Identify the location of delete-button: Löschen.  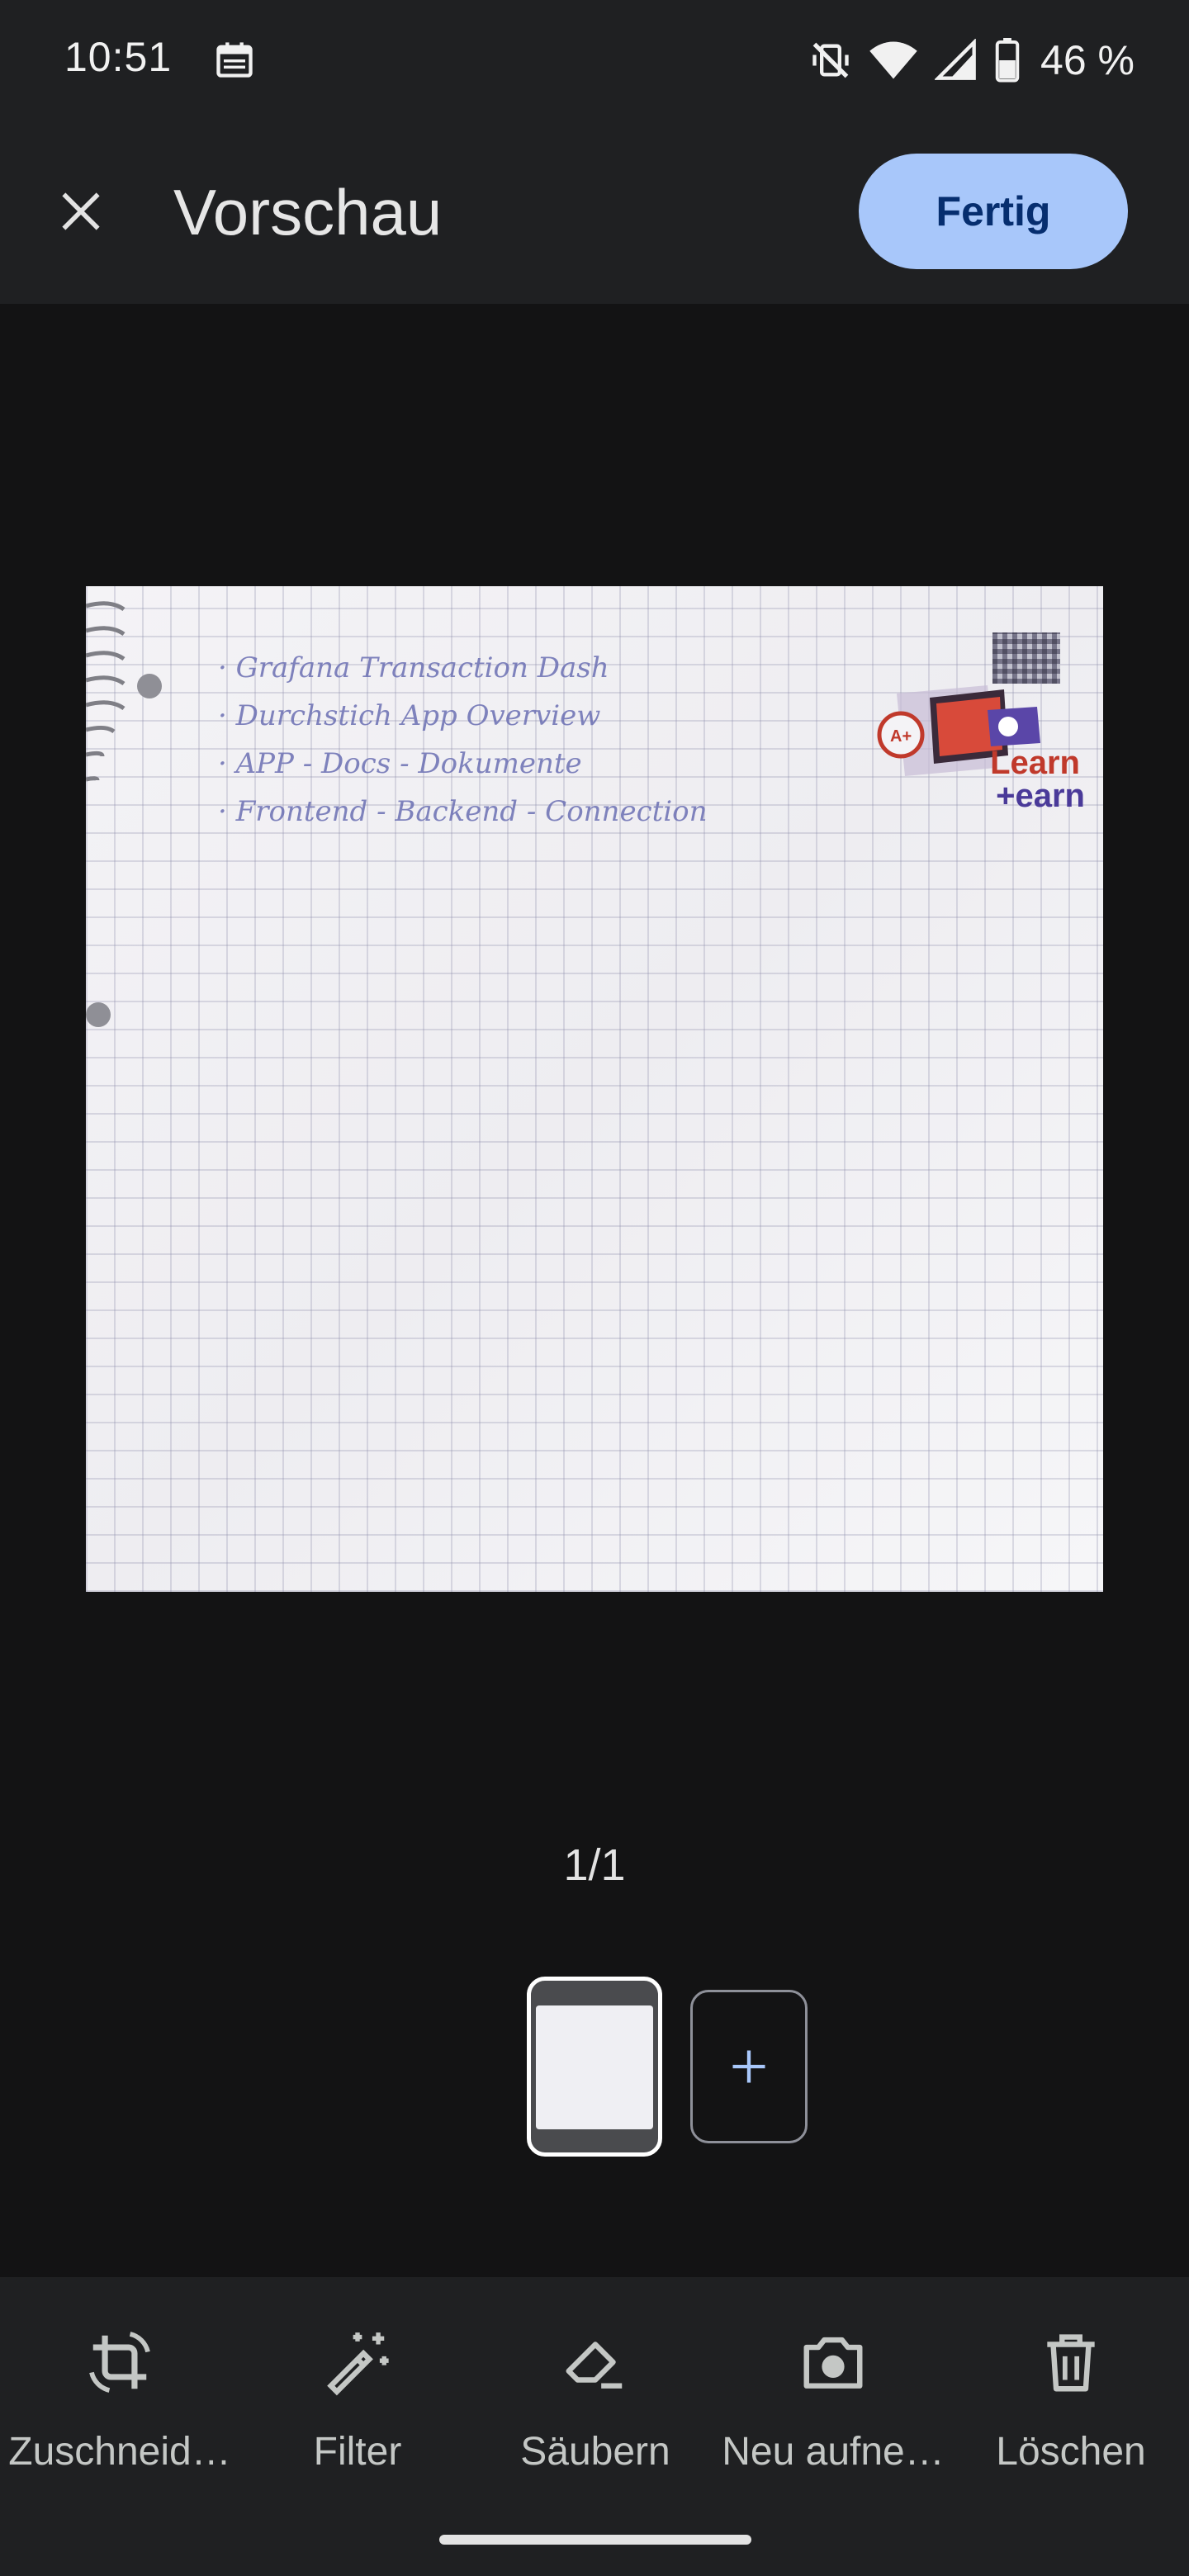
(1070, 2409).